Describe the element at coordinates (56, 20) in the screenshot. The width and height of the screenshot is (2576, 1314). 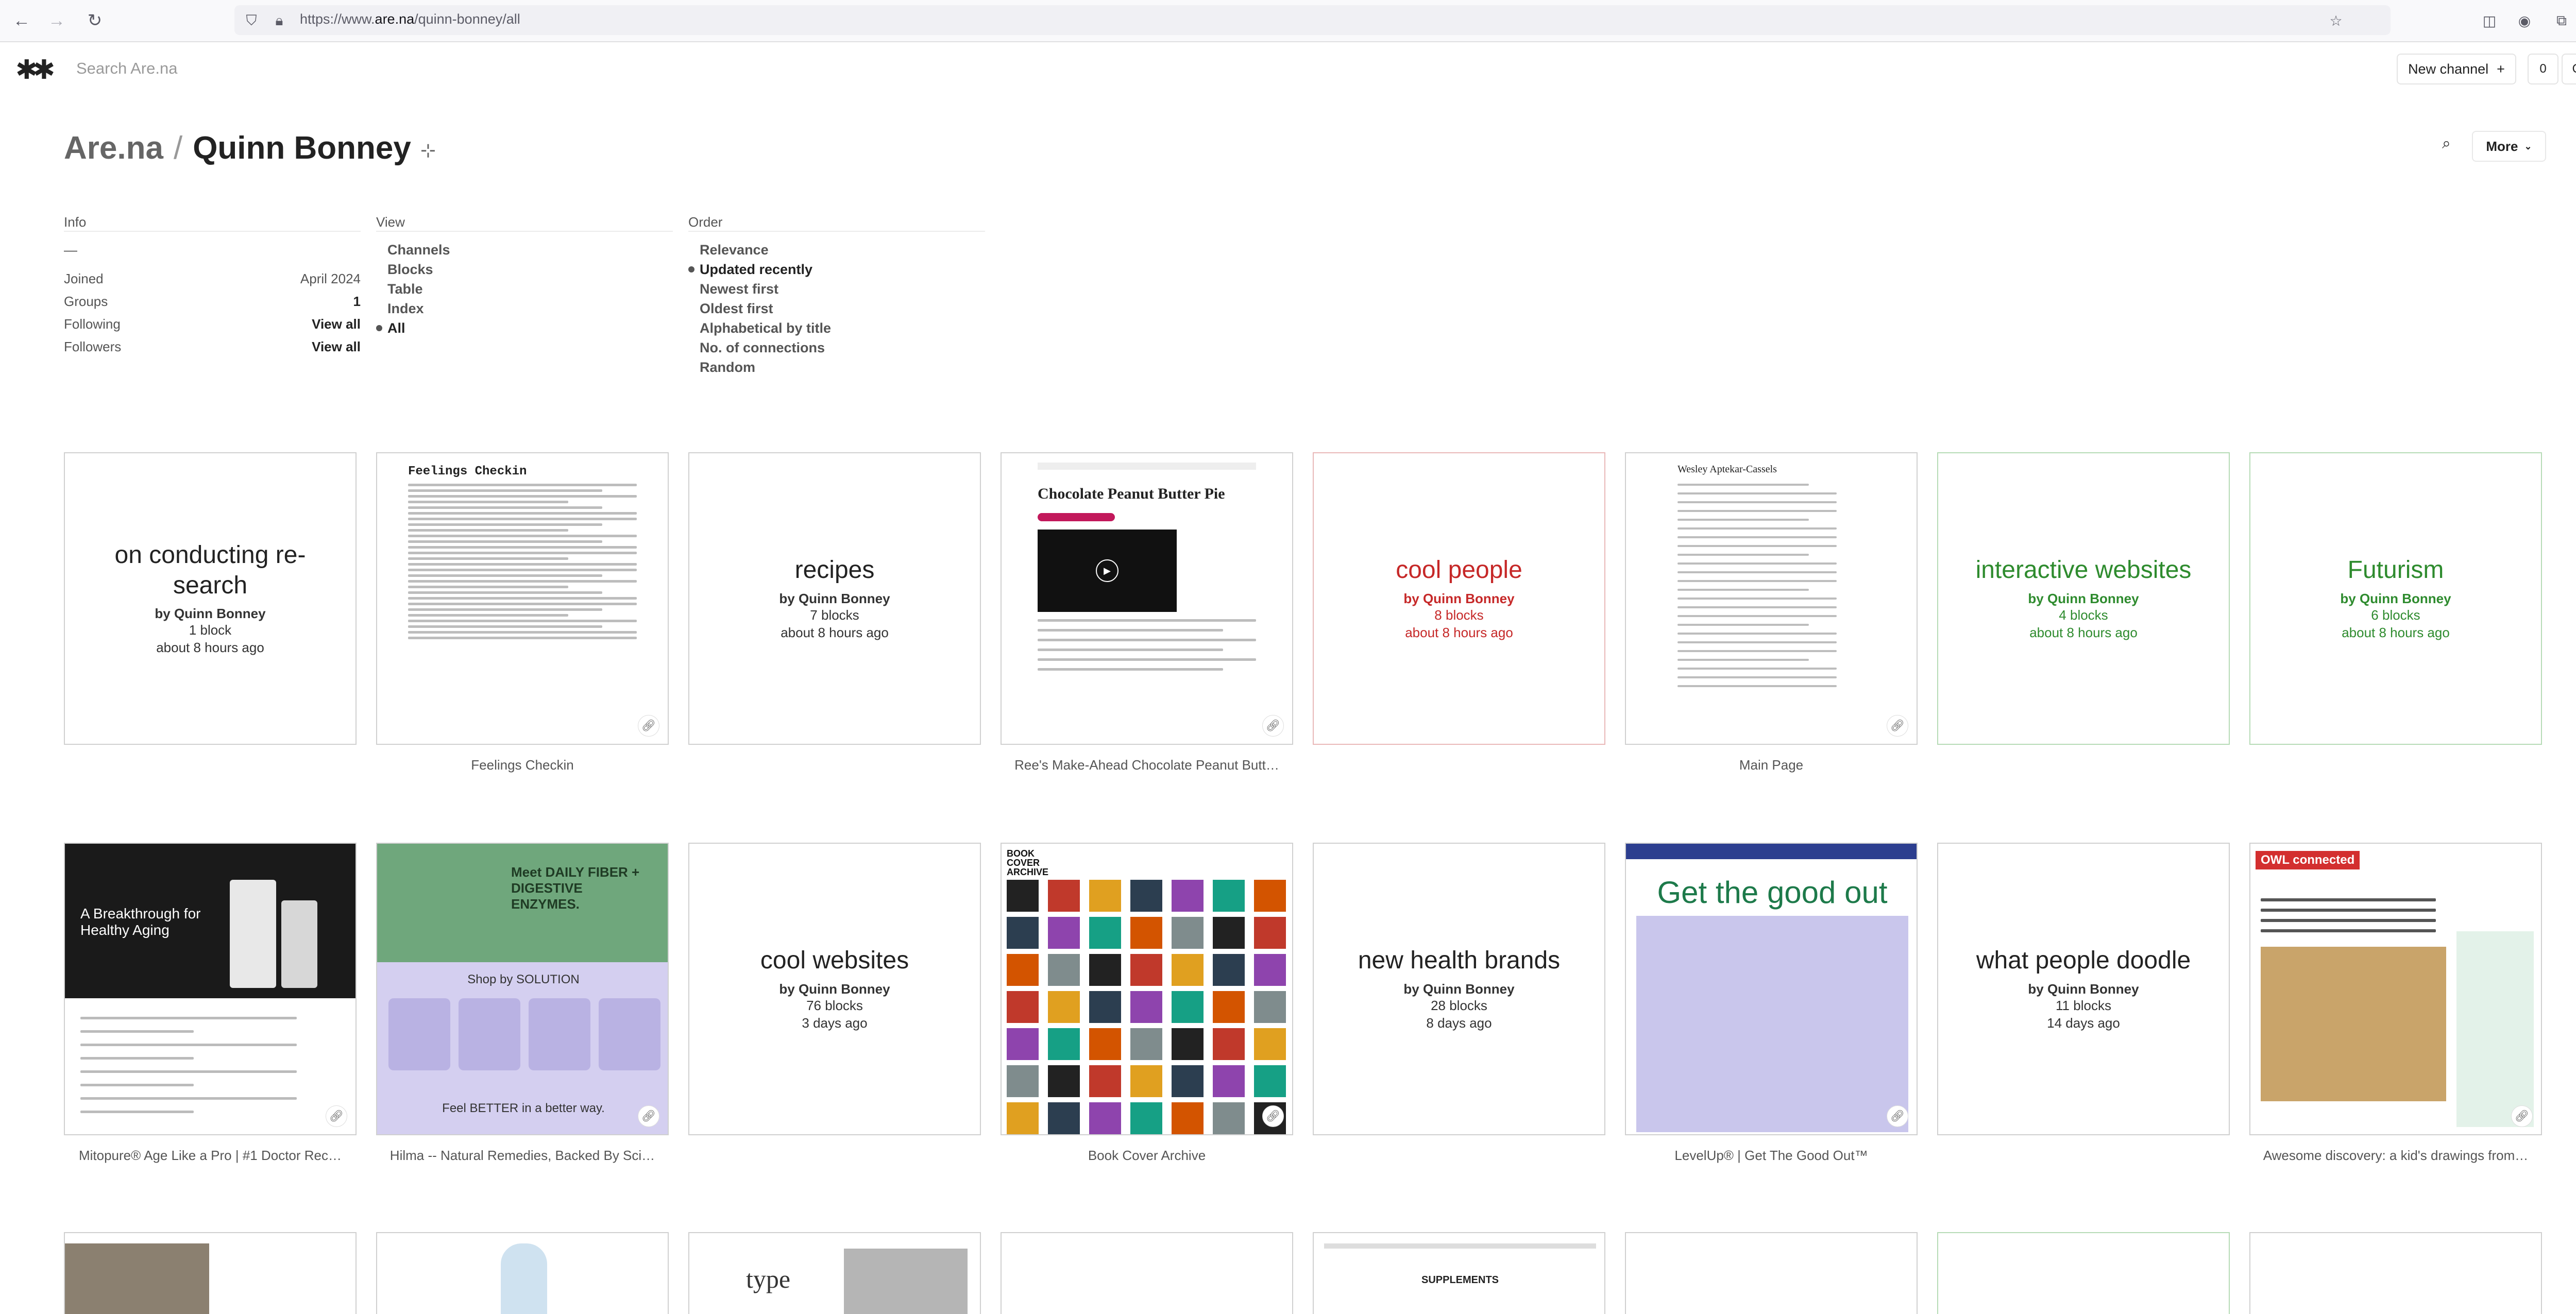
I see `forward-icon: →` at that location.